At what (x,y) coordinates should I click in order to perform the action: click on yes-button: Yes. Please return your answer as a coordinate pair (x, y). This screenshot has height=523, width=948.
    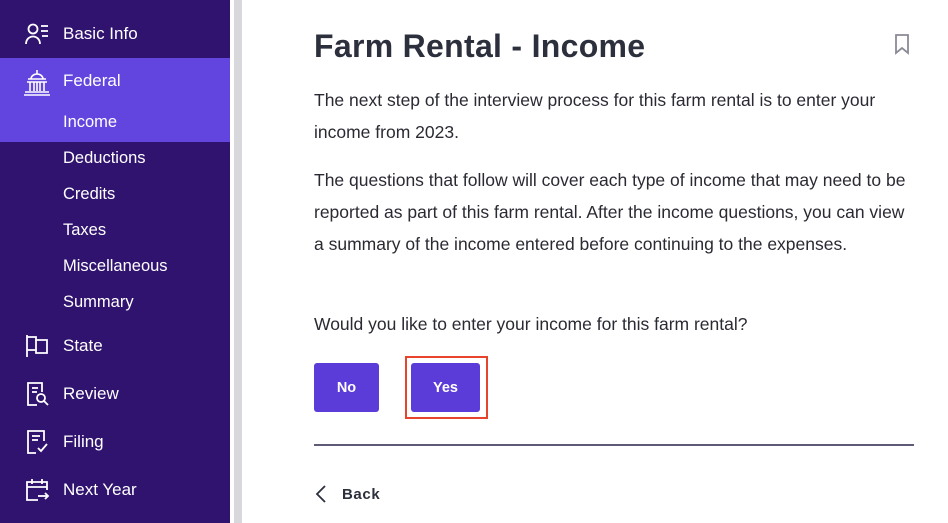
    Looking at the image, I should click on (445, 387).